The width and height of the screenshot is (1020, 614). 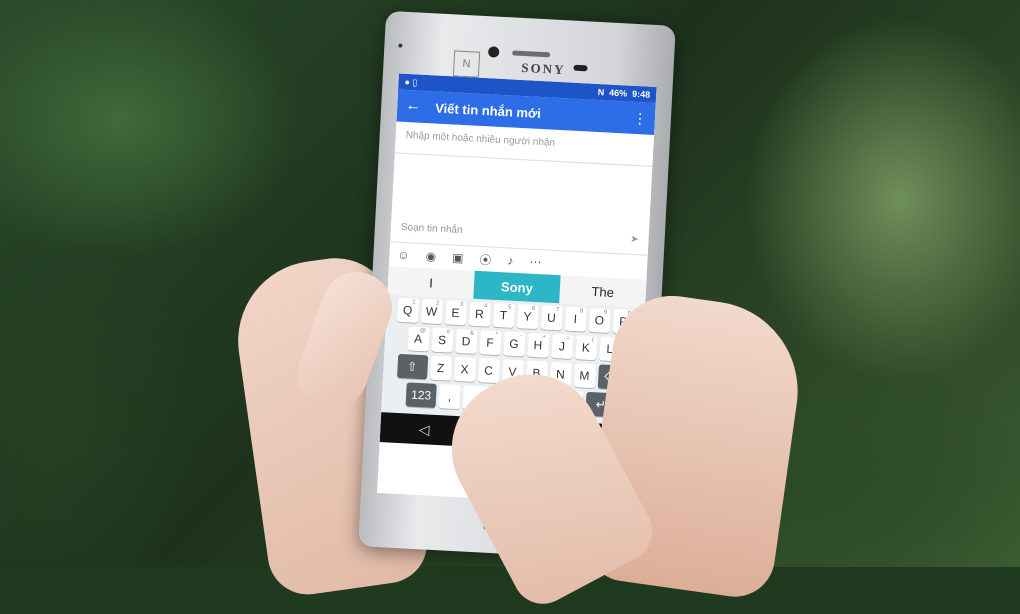 I want to click on key-secondary: -, so click(x=521, y=336).